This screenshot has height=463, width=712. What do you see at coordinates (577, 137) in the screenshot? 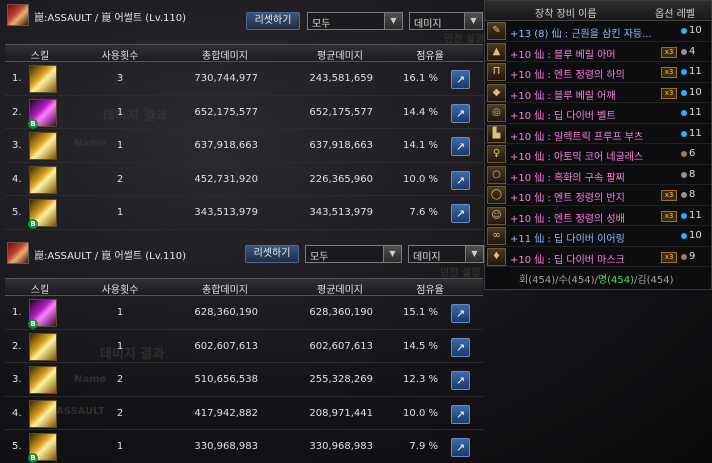
I see `equipment-name: +10 仙 : 일렉트릭 프루프 부츠` at bounding box center [577, 137].